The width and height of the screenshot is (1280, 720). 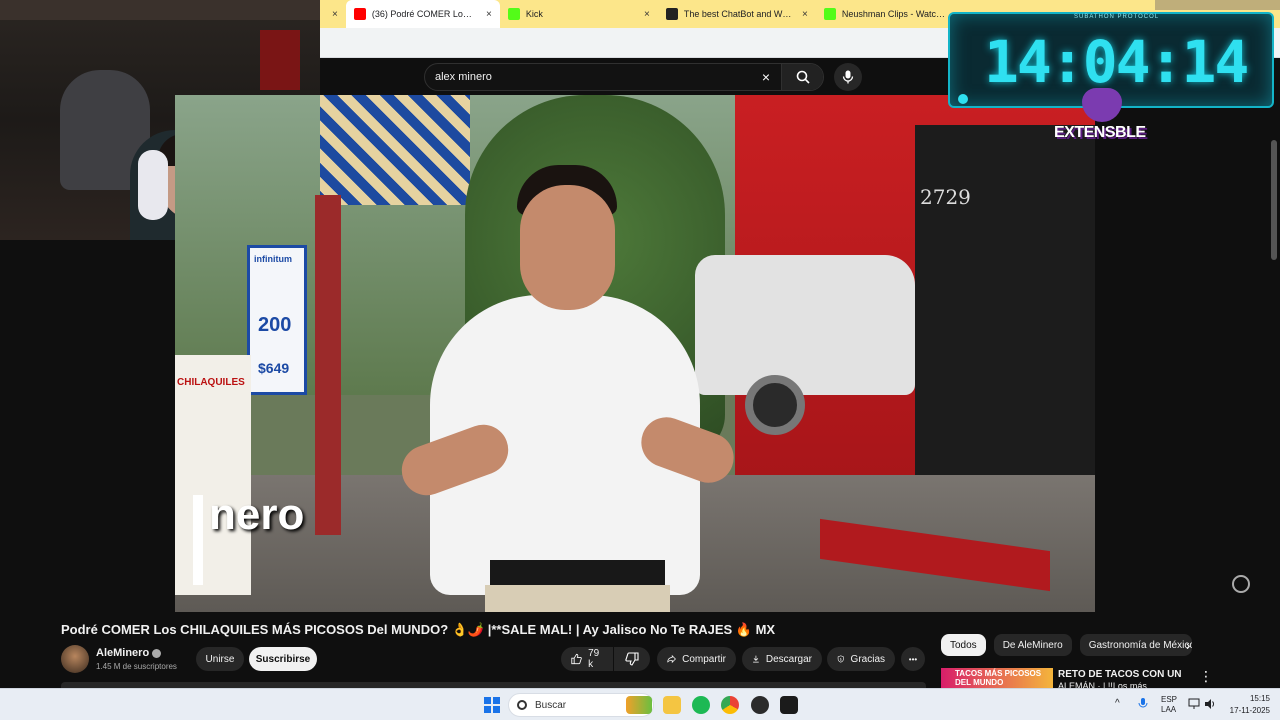 What do you see at coordinates (257, 514) in the screenshot?
I see `video-caption: nero` at bounding box center [257, 514].